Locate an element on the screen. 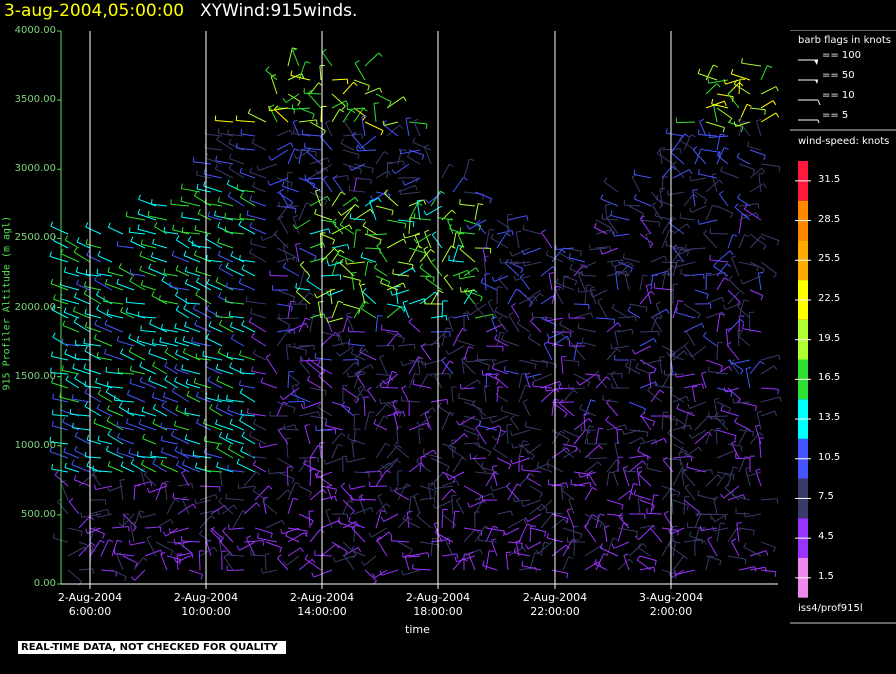  speed-label: 31.5 is located at coordinates (829, 179).